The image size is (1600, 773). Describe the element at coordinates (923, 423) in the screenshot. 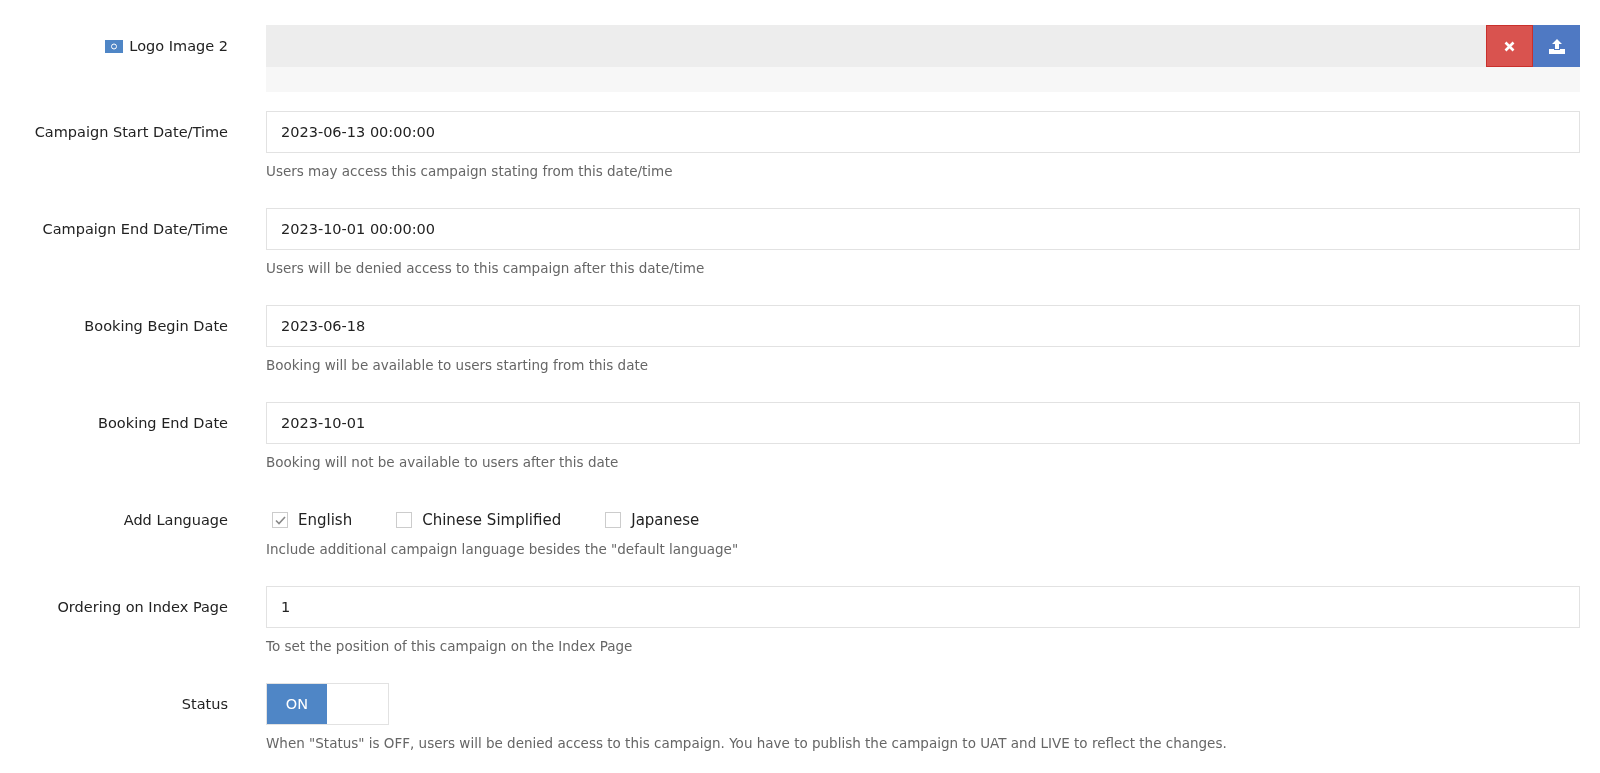

I see `text-field: 2023-10-01` at that location.